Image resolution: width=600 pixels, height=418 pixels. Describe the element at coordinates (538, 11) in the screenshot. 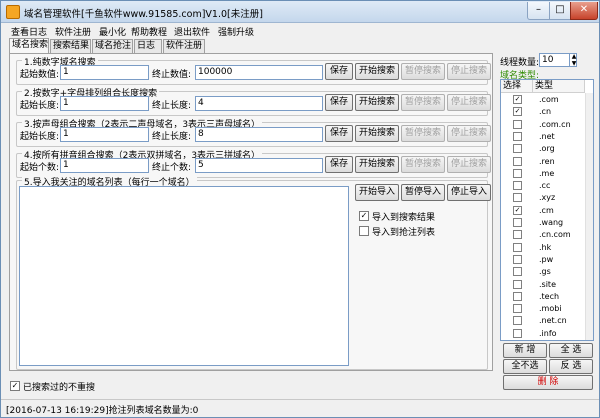

I see `minimize-button: –` at that location.